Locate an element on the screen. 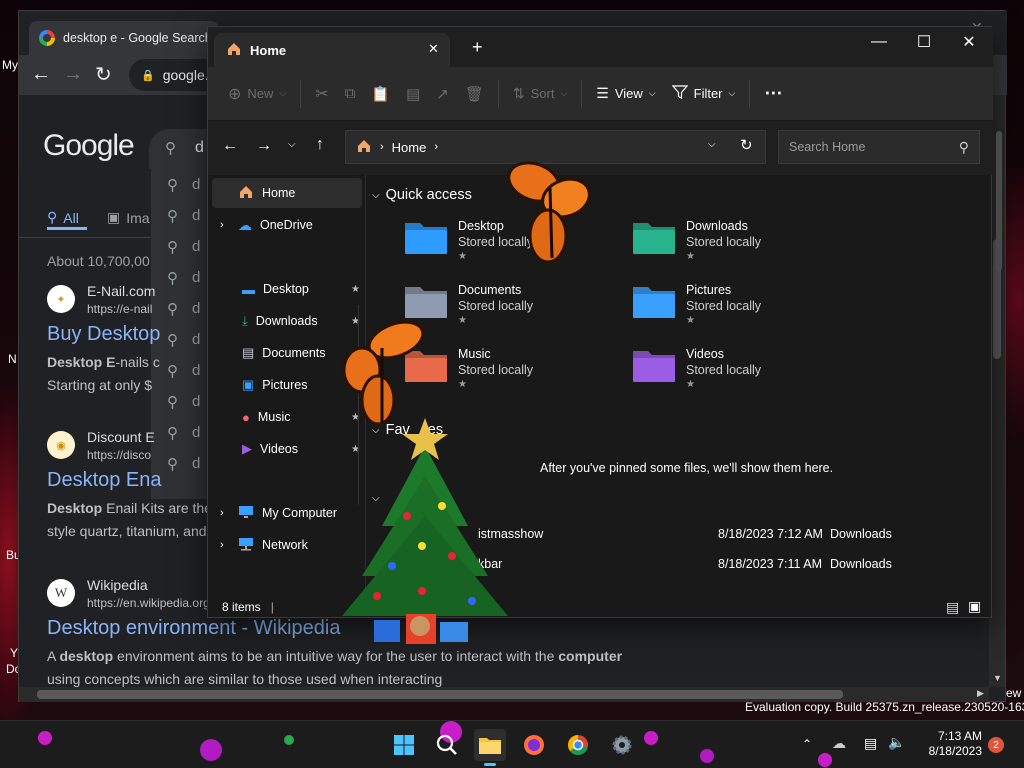 The width and height of the screenshot is (1024, 768). copy-button: ⧉ is located at coordinates (350, 94).